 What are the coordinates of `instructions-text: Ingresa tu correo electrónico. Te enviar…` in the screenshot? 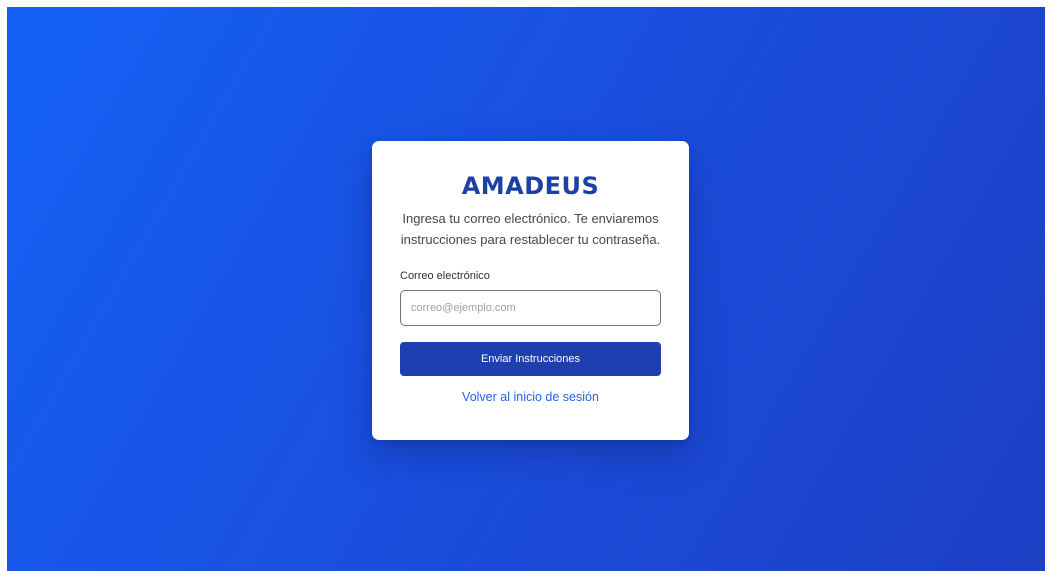 It's located at (530, 229).